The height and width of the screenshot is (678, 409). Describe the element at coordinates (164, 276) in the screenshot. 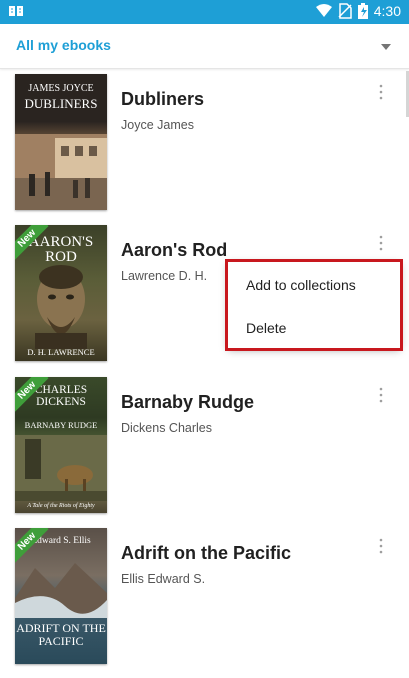

I see `book-author: Lawrence D. H.` at that location.